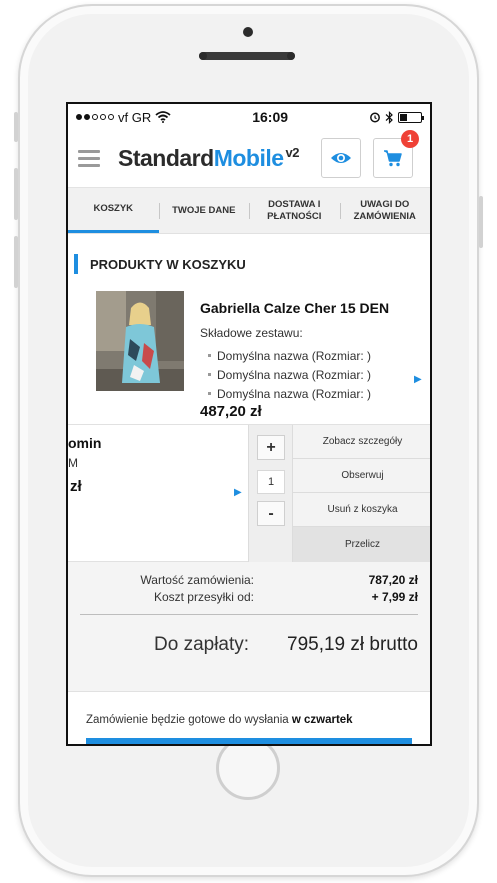 The image size is (497, 883). Describe the element at coordinates (361, 476) in the screenshot. I see `watch-button: Obserwuj` at that location.